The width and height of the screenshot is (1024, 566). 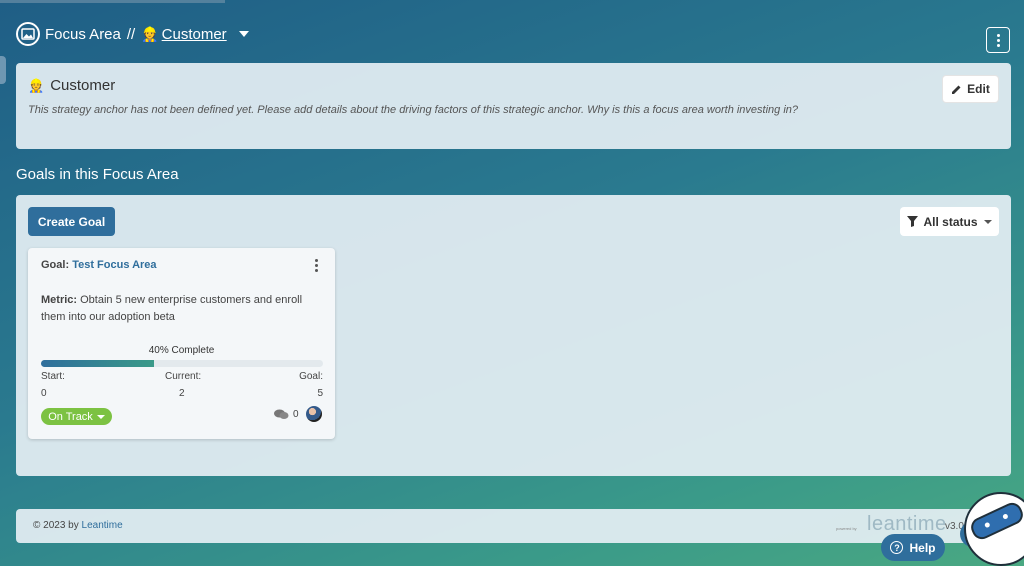 What do you see at coordinates (314, 414) in the screenshot?
I see `avatar` at bounding box center [314, 414].